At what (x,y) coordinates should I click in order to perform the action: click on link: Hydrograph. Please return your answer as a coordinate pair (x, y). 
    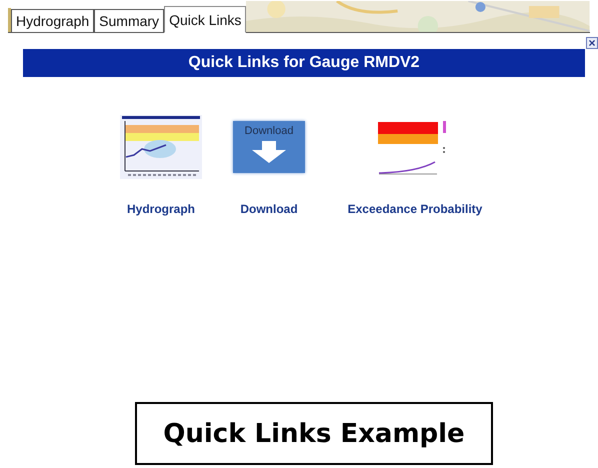
    Looking at the image, I should click on (160, 209).